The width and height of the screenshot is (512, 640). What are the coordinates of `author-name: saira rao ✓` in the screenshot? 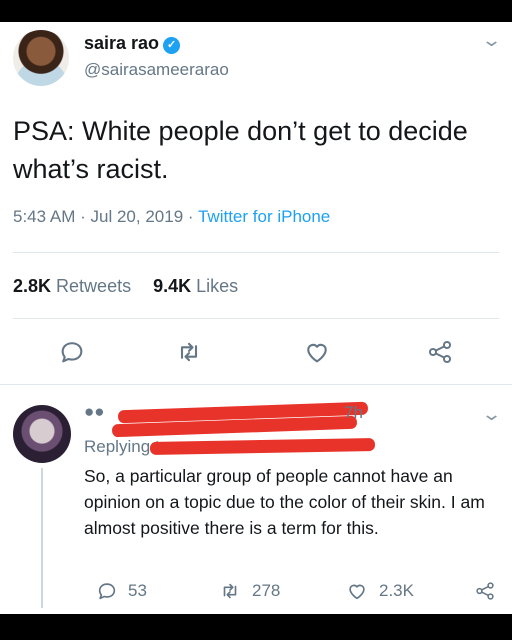 It's located at (132, 43).